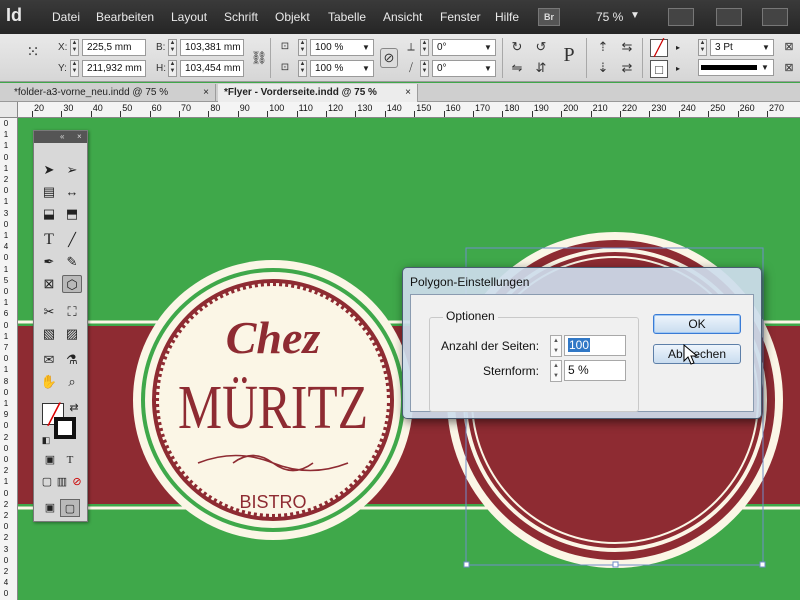 The image size is (800, 600). I want to click on reference-point-icon: ⁙, so click(33, 53).